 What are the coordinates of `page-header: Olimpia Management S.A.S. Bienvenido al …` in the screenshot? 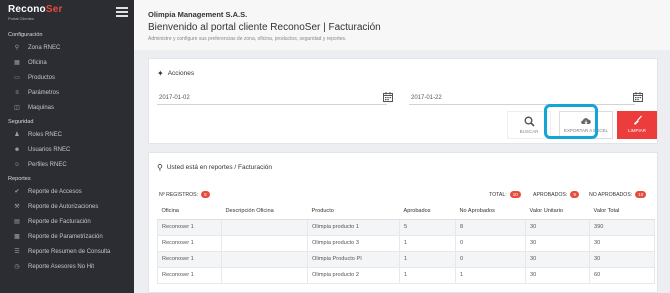 It's located at (402, 25).